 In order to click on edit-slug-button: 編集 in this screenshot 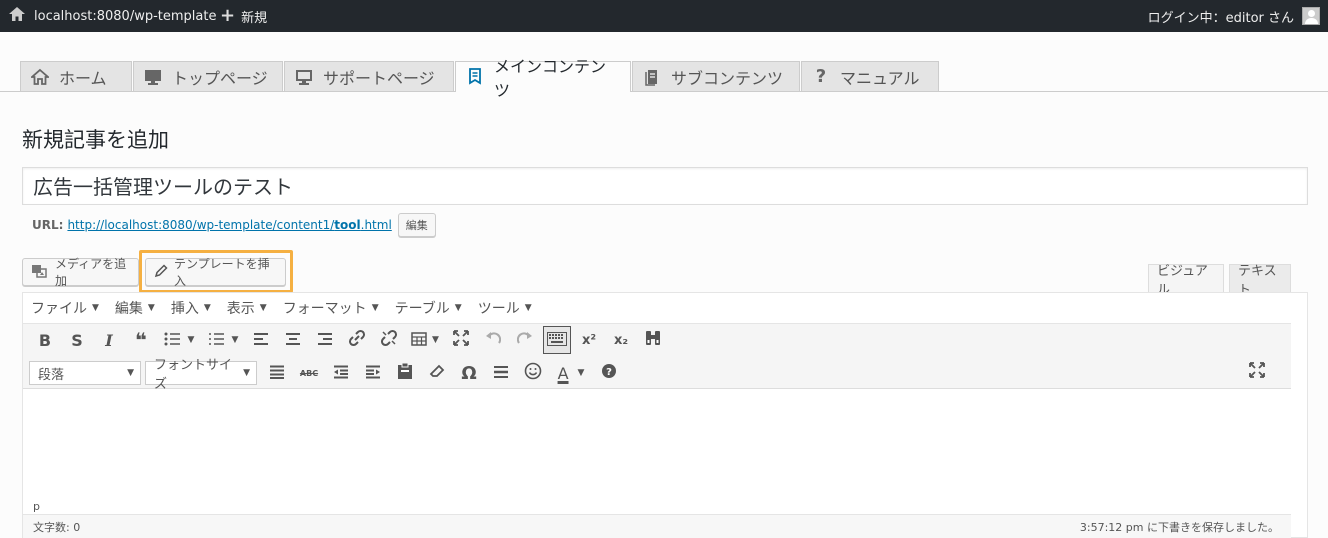, I will do `click(416, 225)`.